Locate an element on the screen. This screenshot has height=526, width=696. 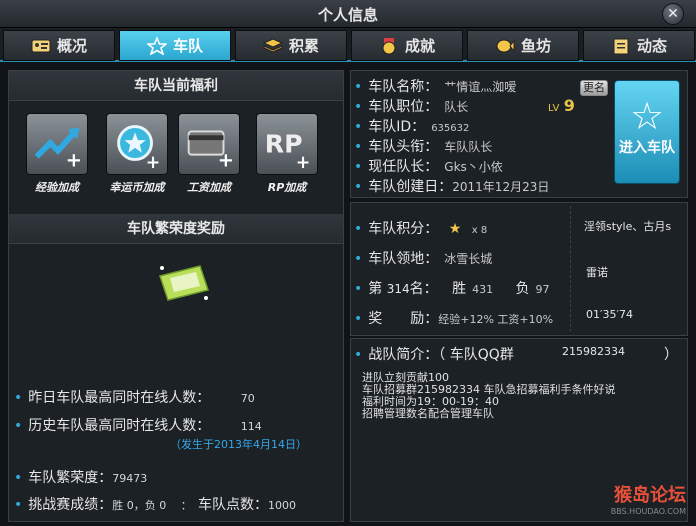
tab-team: 车队 is located at coordinates (175, 45).